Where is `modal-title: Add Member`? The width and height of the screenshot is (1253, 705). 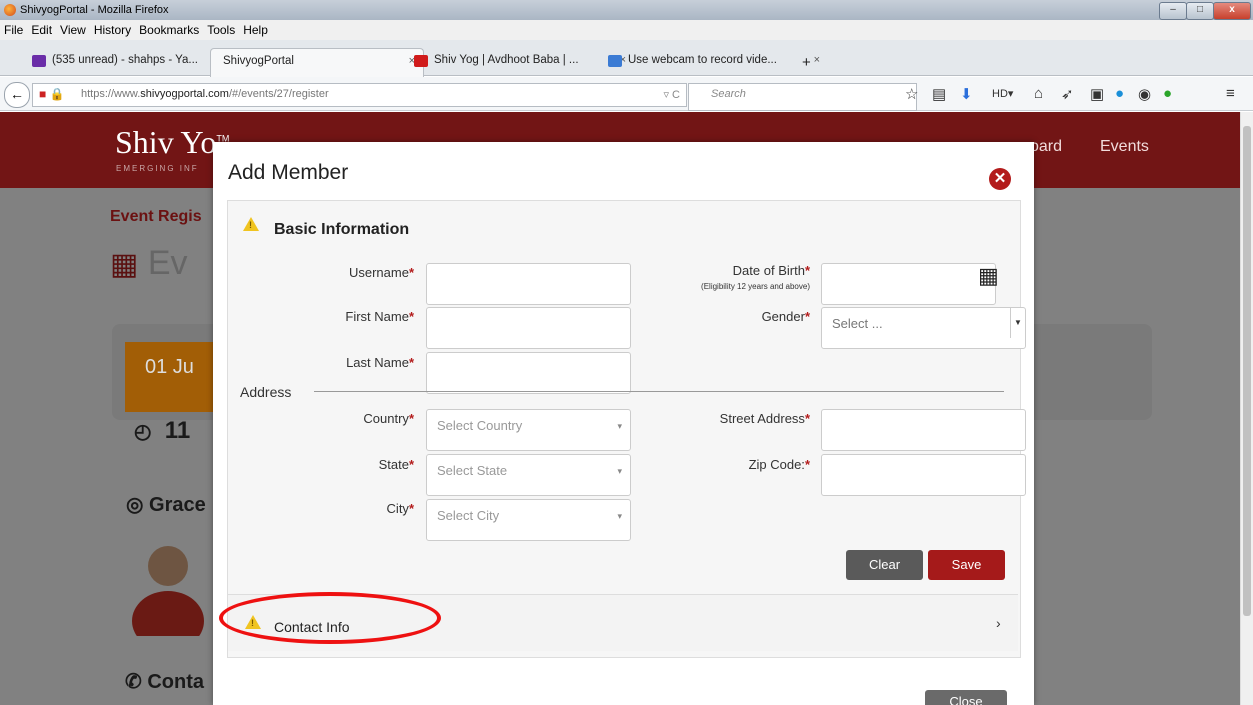 modal-title: Add Member is located at coordinates (288, 172).